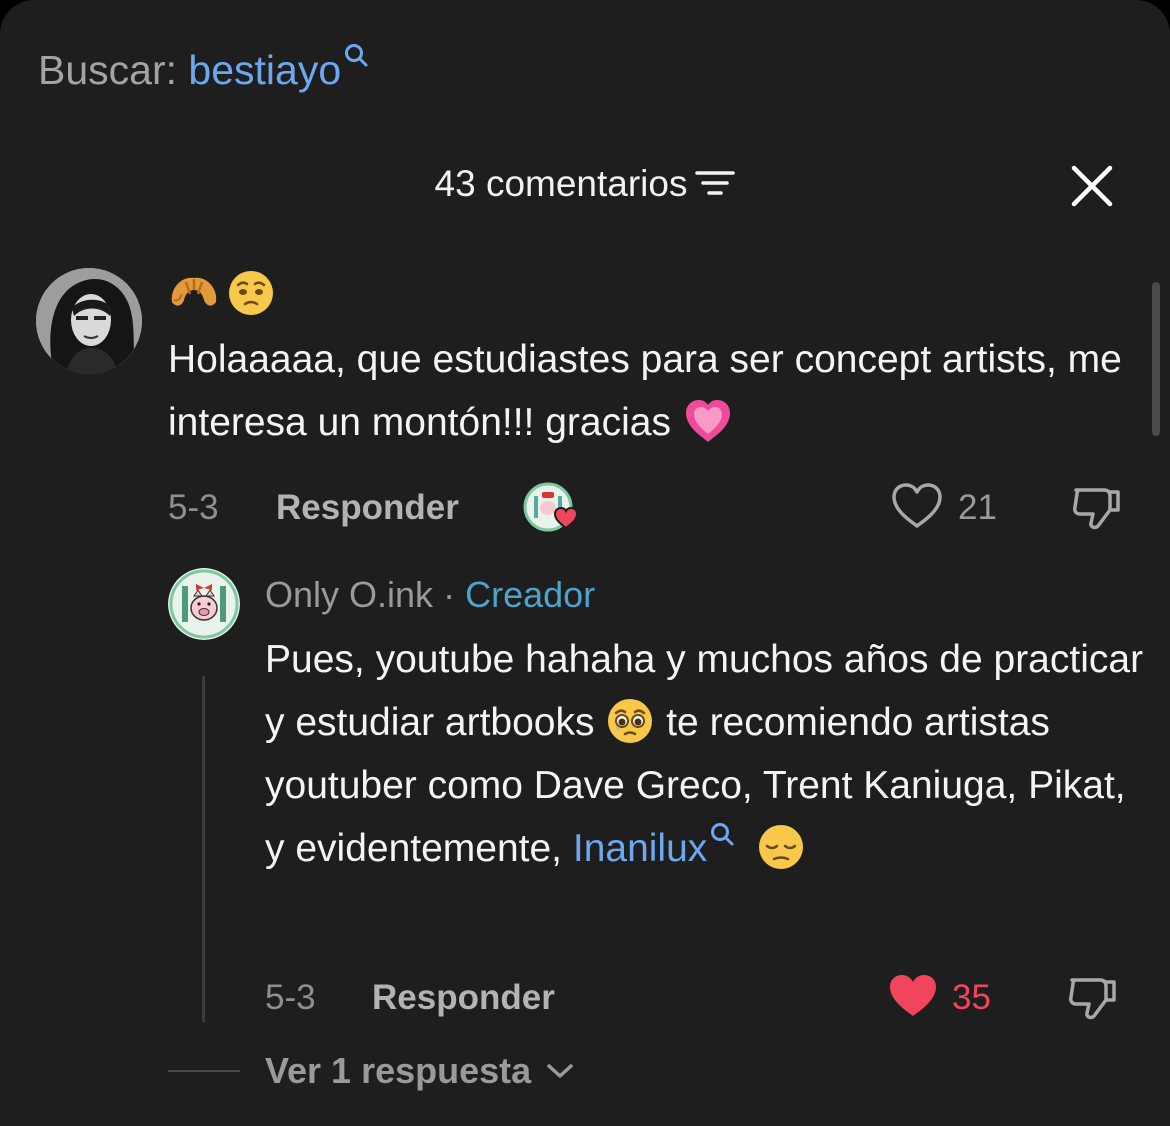 This screenshot has height=1126, width=1170. I want to click on creator-avatar, so click(204, 604).